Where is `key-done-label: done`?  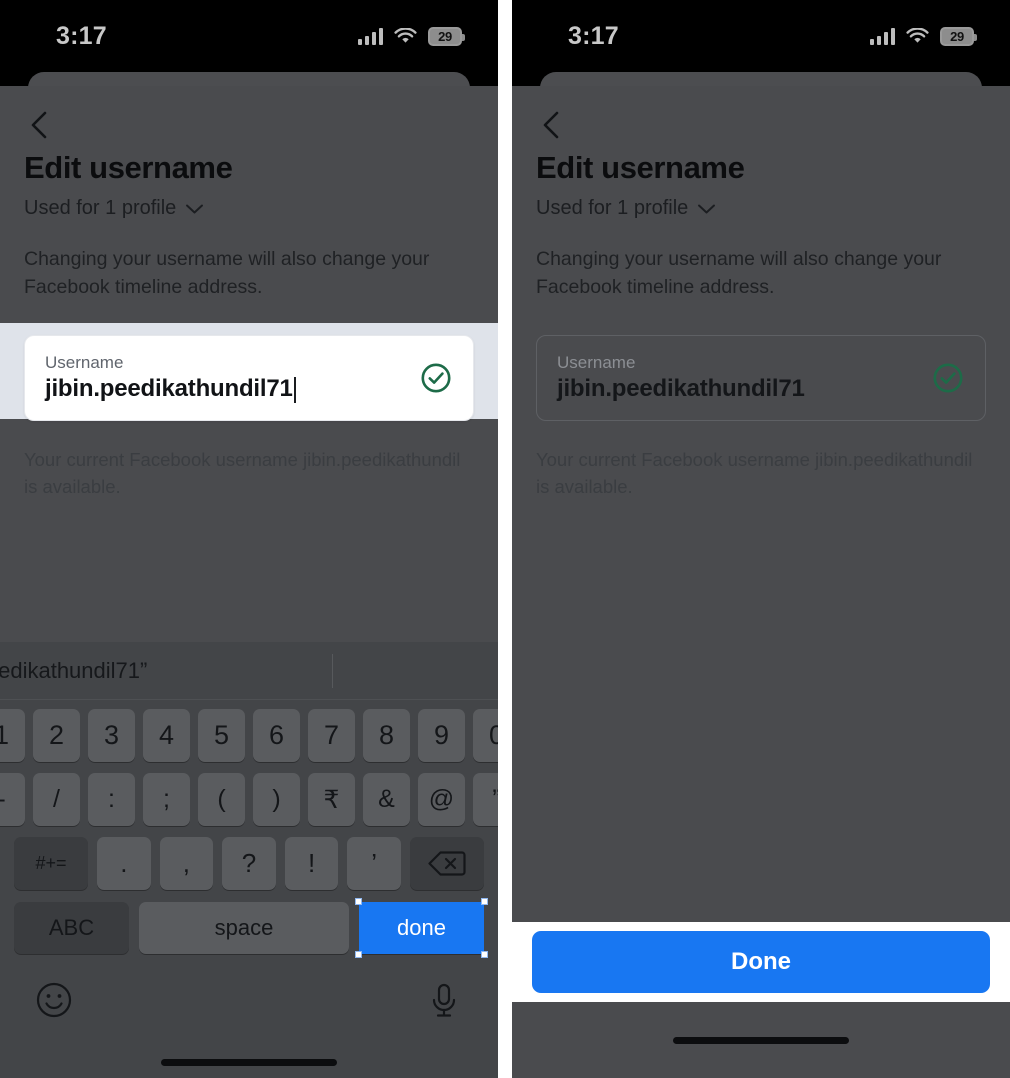
key-done-label: done is located at coordinates (421, 927).